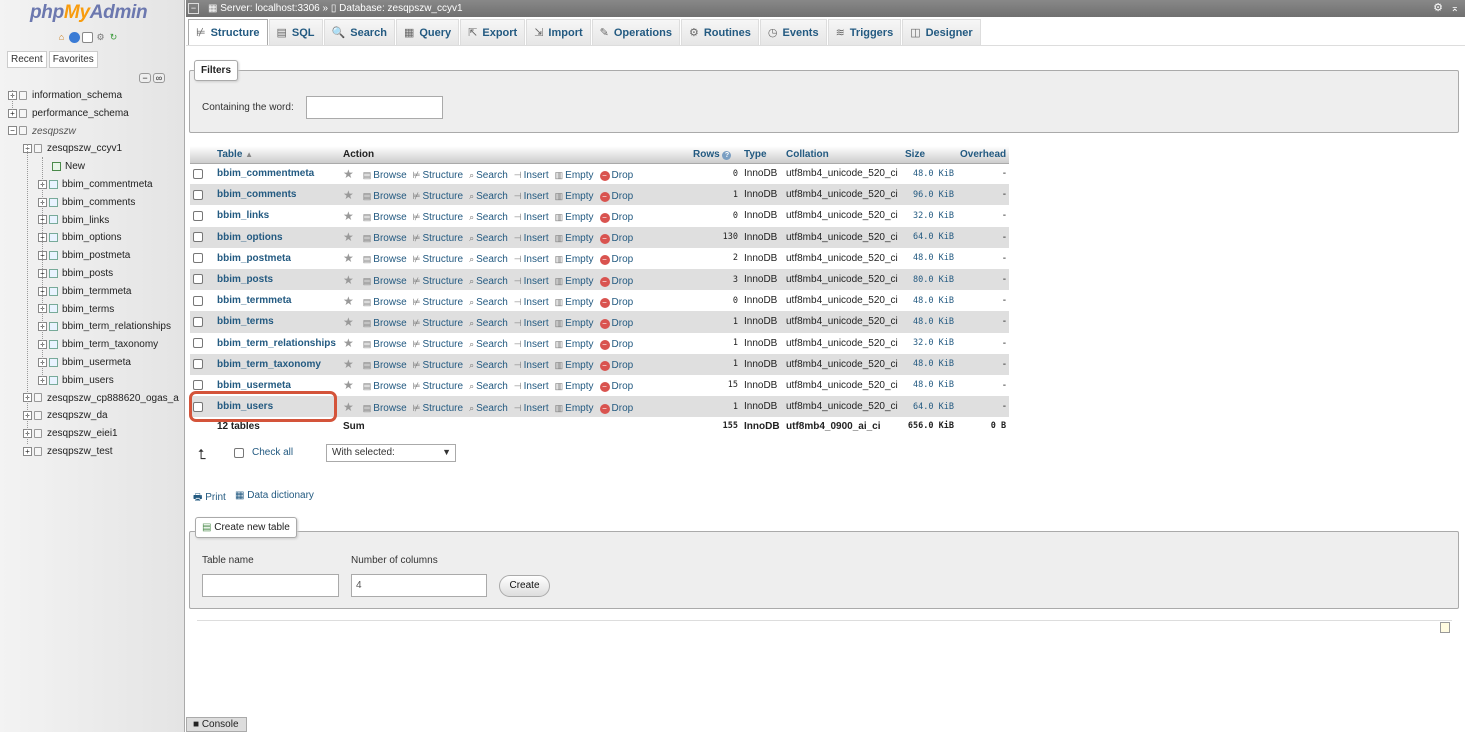  I want to click on tab-import: ⇲ Import, so click(558, 32).